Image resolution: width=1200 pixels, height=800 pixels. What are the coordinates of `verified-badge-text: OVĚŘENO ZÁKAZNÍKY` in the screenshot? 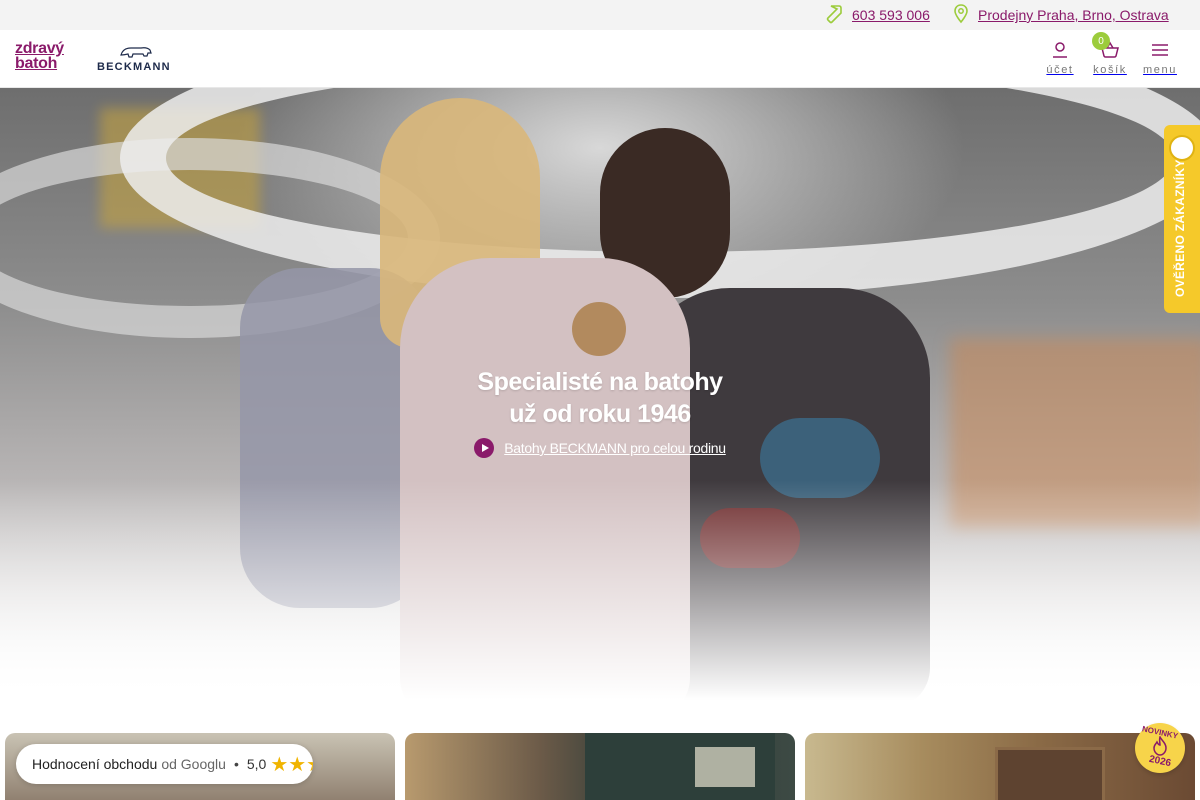 It's located at (1180, 228).